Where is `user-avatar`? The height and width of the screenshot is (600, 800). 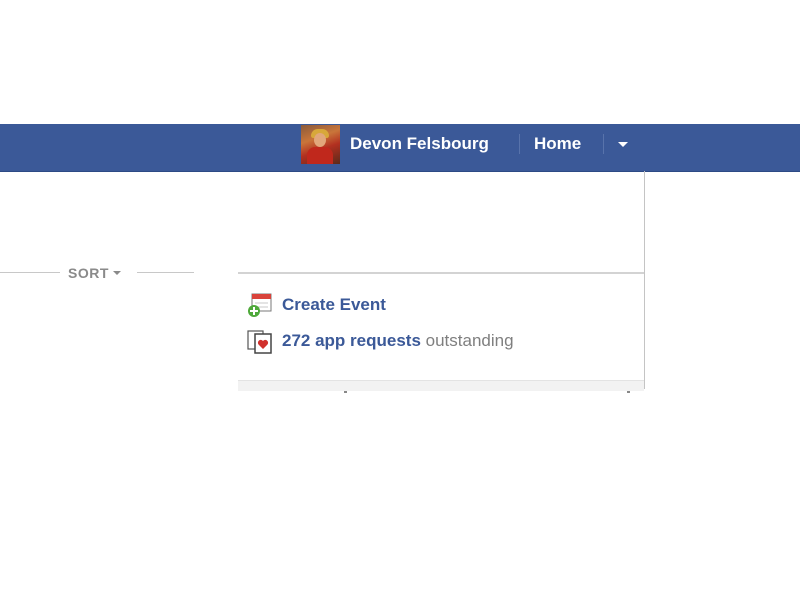
user-avatar is located at coordinates (320, 144).